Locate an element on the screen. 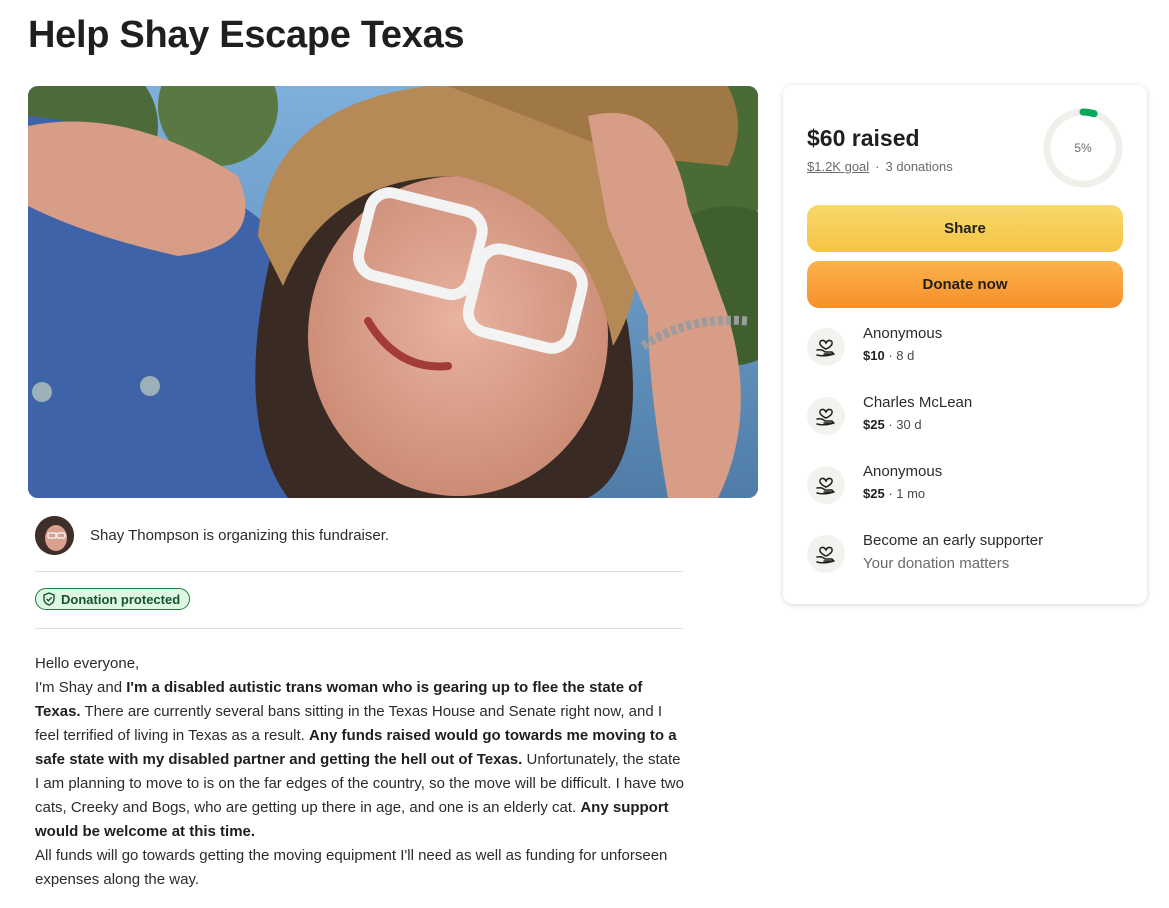 The height and width of the screenshot is (908, 1169). story-greeting: Hello everyone, is located at coordinates (87, 663).